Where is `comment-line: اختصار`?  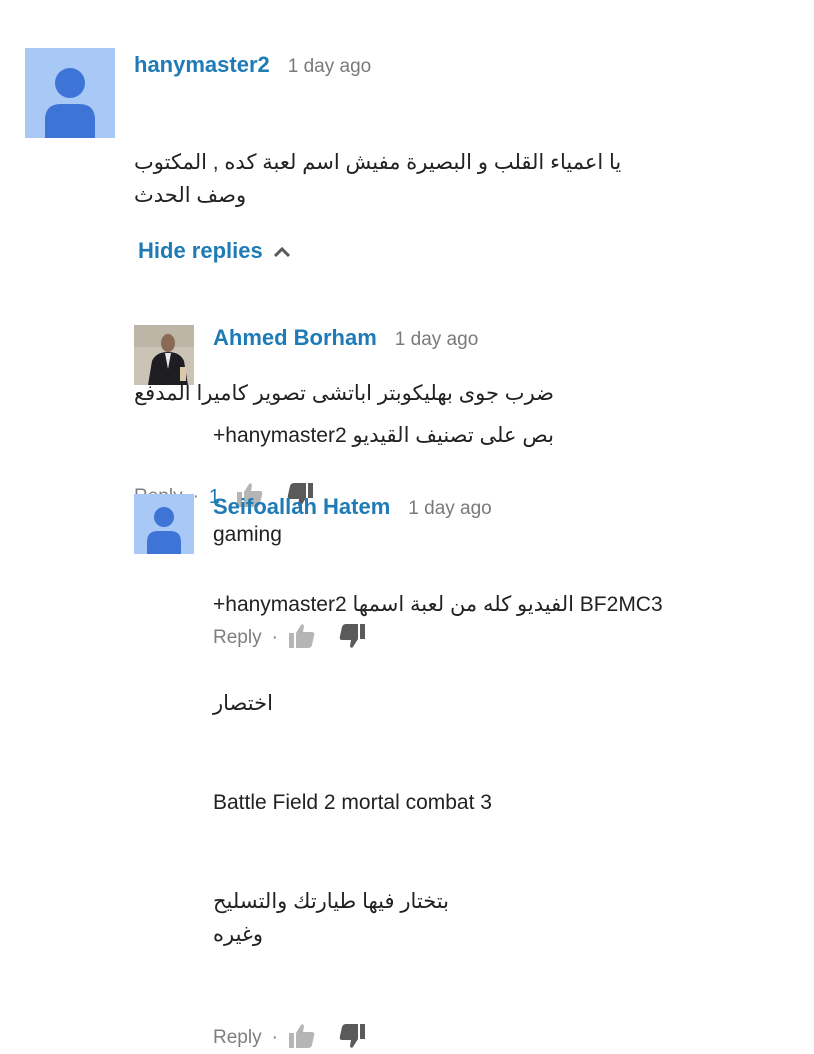
comment-line: اختصار is located at coordinates (243, 703).